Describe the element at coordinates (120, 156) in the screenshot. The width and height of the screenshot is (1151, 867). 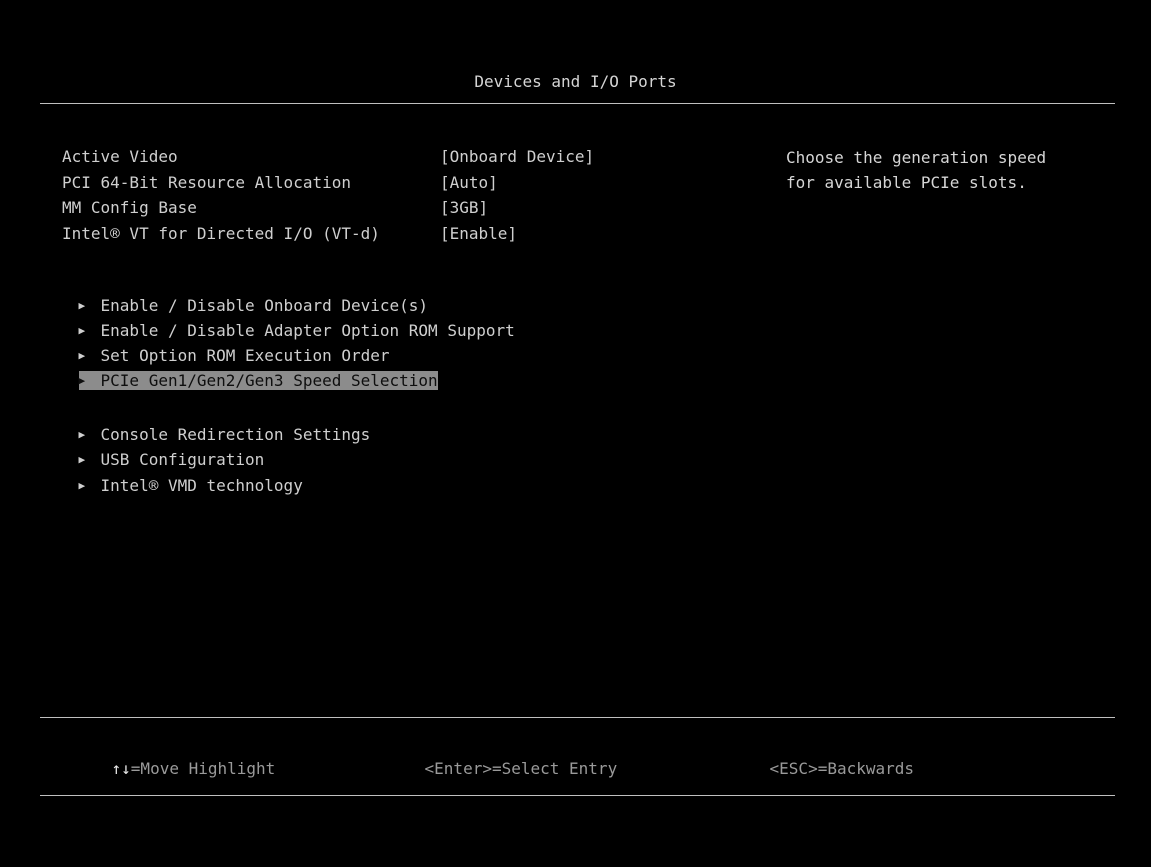
I see `setting-active-video-label: Active Video` at that location.